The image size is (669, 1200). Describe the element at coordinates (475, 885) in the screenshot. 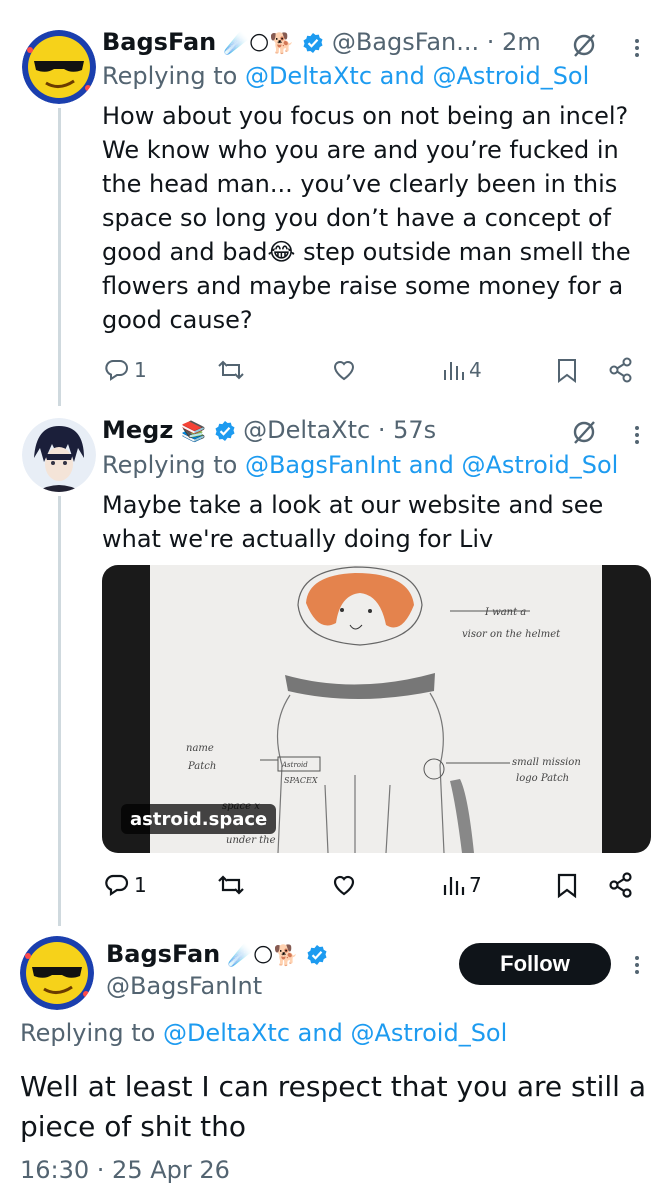

I see `view-count: 7` at that location.